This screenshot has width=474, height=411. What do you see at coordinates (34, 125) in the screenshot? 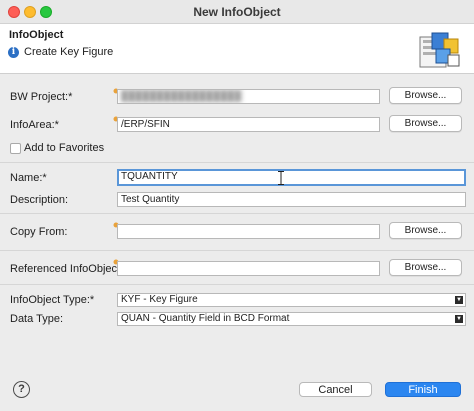
I see `infoarea-label: InfoArea:*` at bounding box center [34, 125].